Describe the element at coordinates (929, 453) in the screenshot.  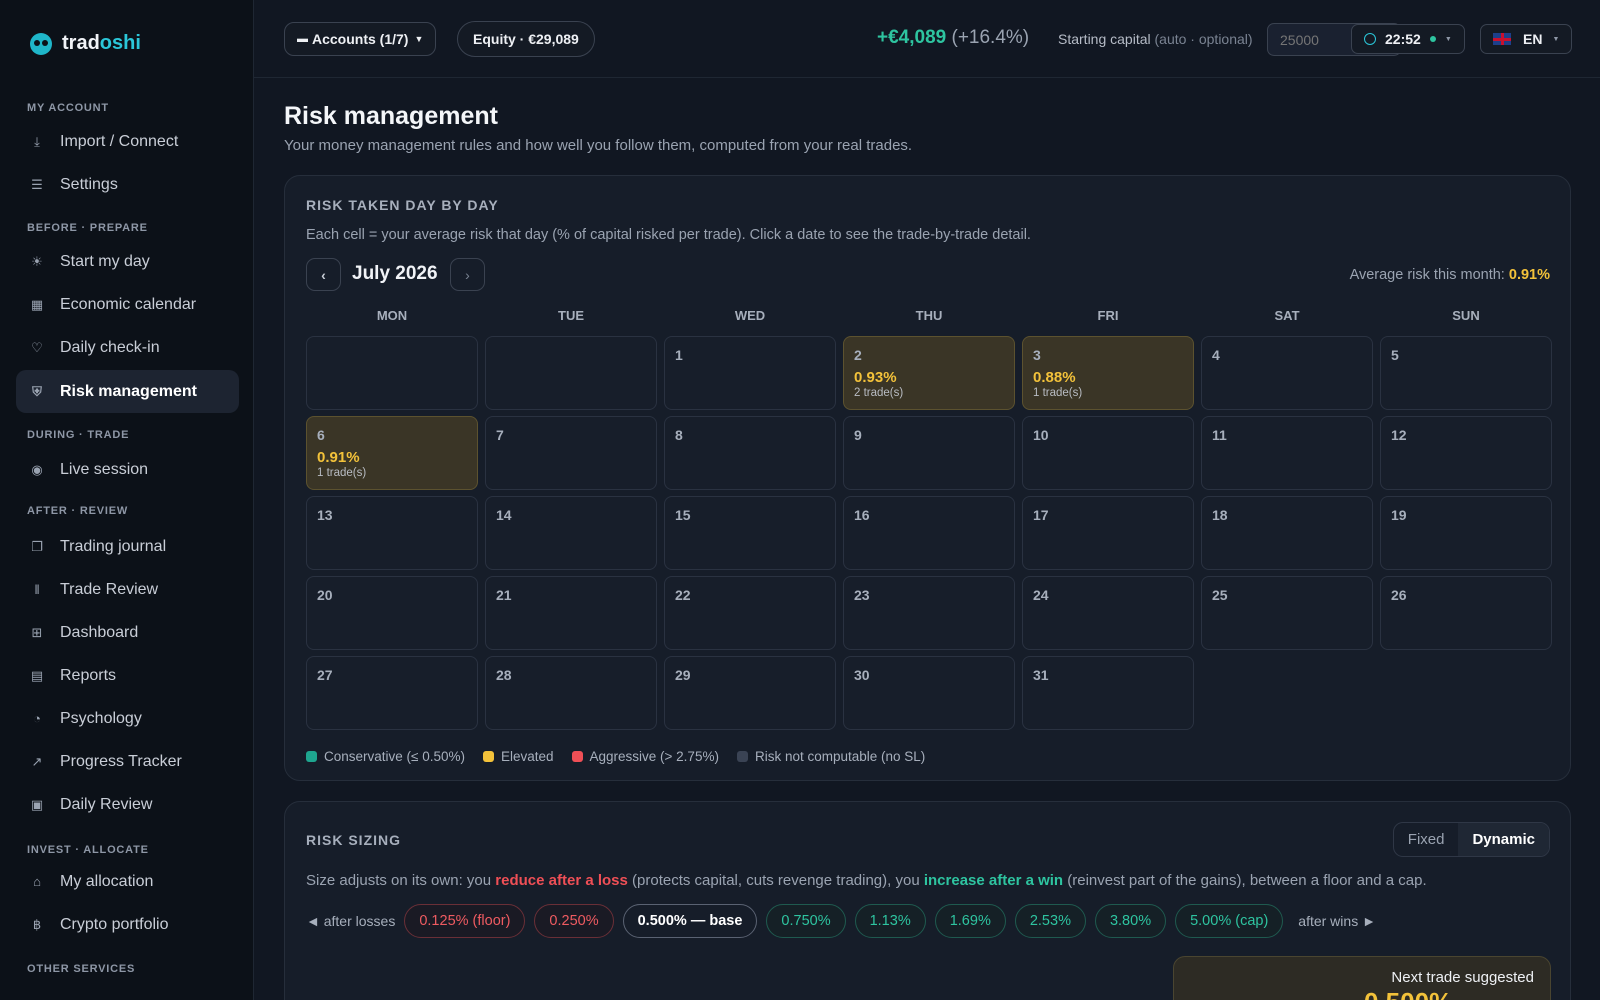
I see `calendar-day-cell: 9` at that location.